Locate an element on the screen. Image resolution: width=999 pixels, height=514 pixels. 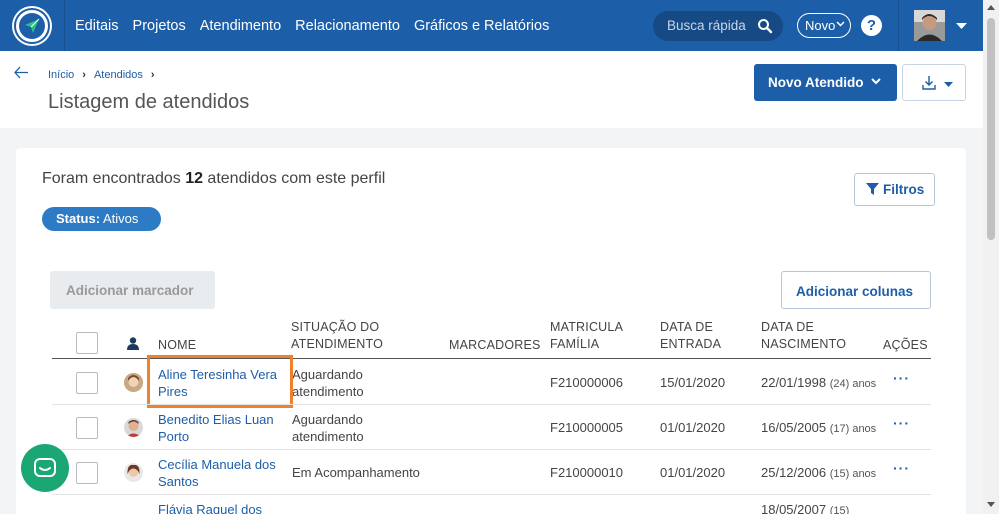
logo-arrow-icon is located at coordinates (32, 26).